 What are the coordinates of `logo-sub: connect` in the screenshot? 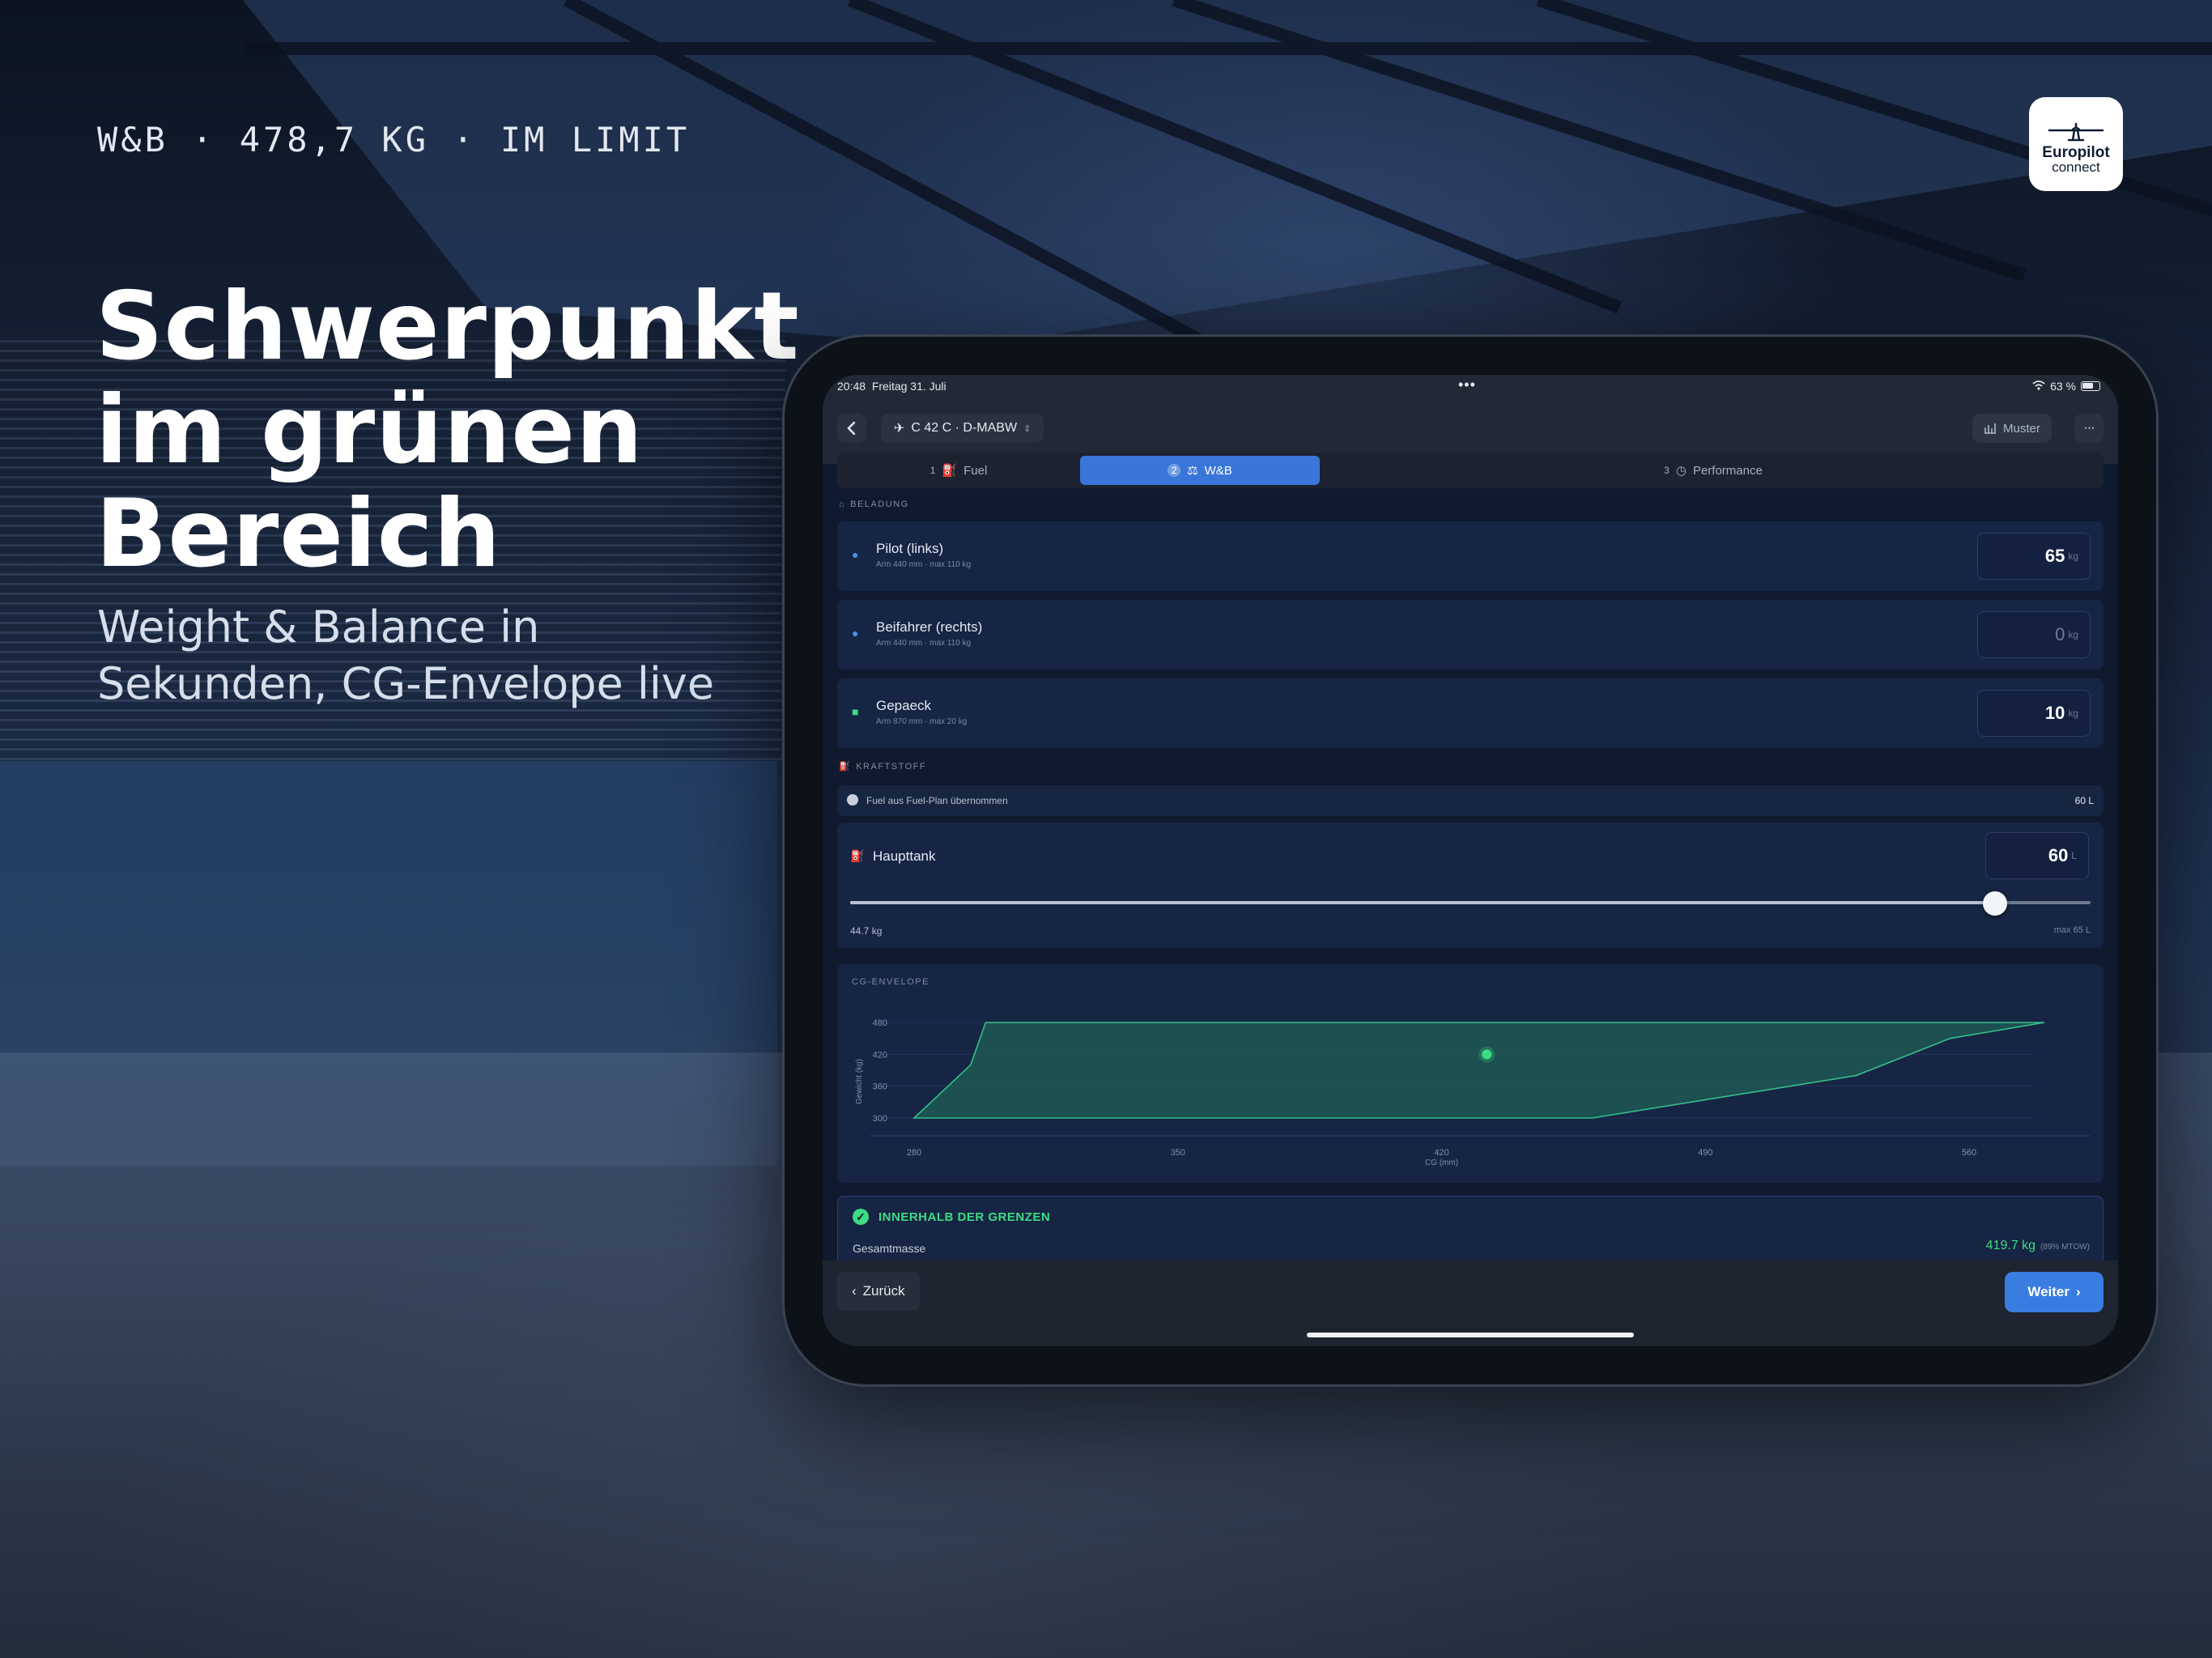 It's located at (2076, 167).